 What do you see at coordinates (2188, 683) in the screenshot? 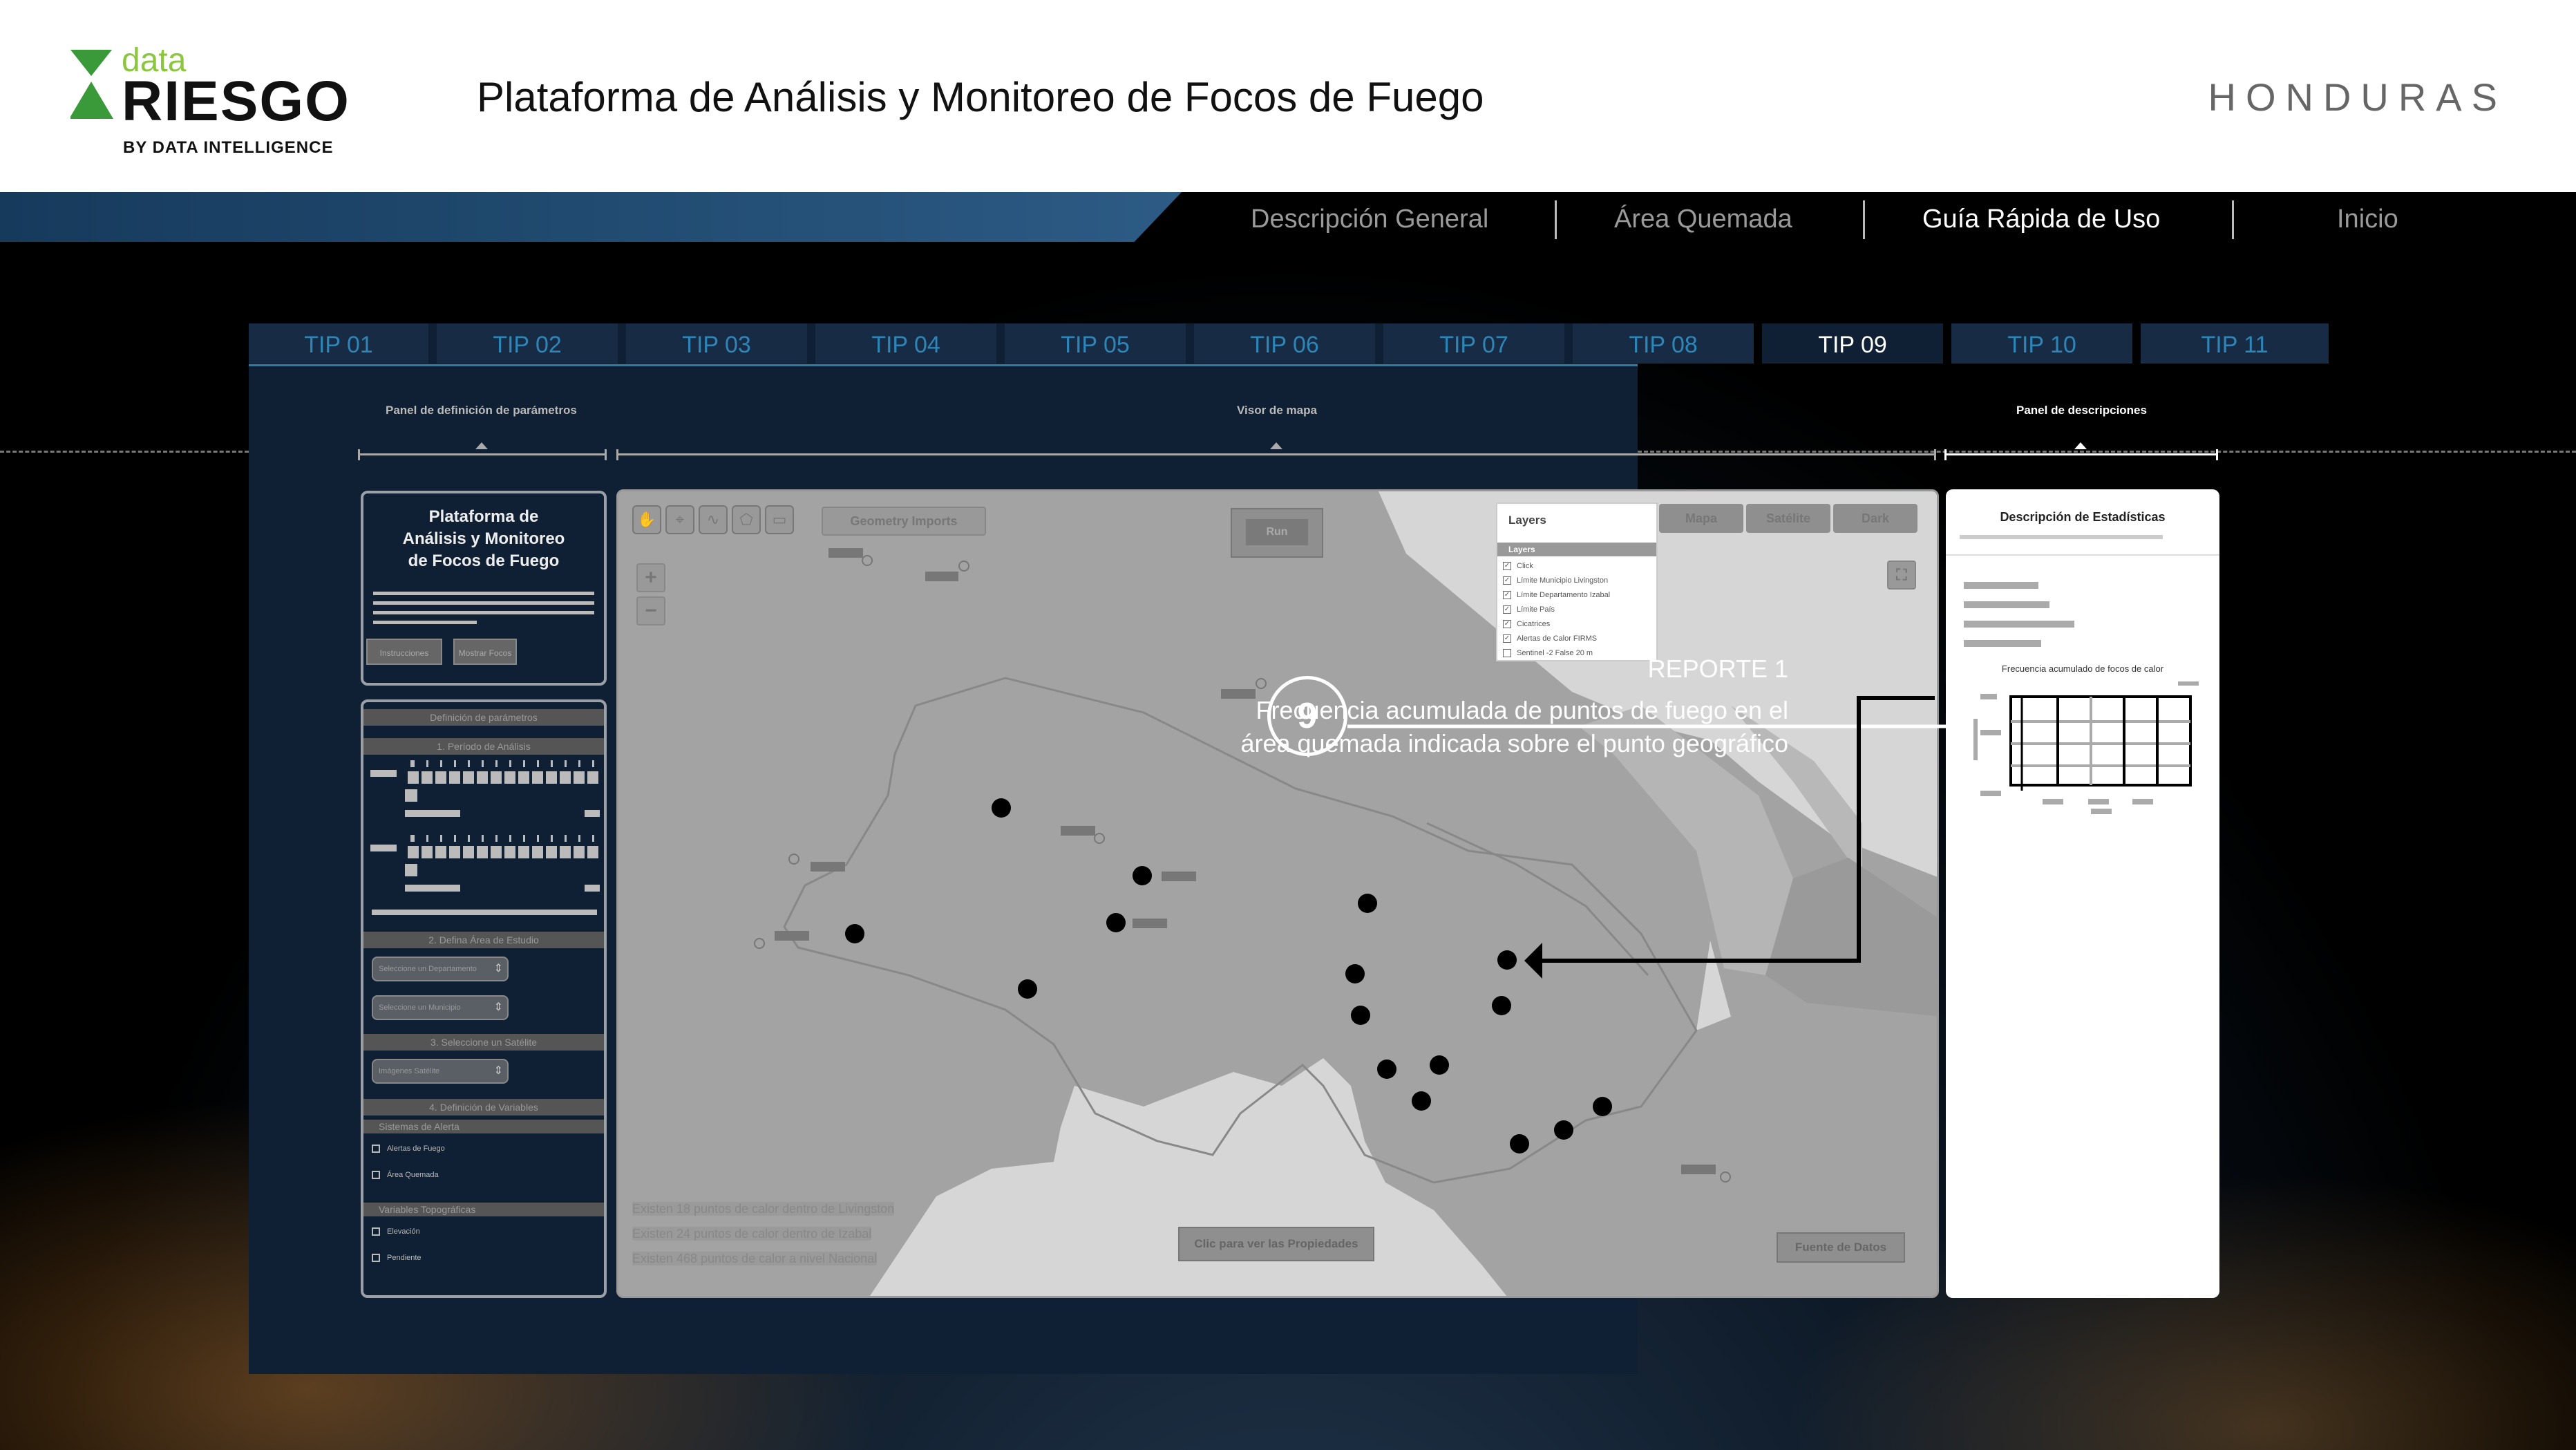
I see `chart-legend` at bounding box center [2188, 683].